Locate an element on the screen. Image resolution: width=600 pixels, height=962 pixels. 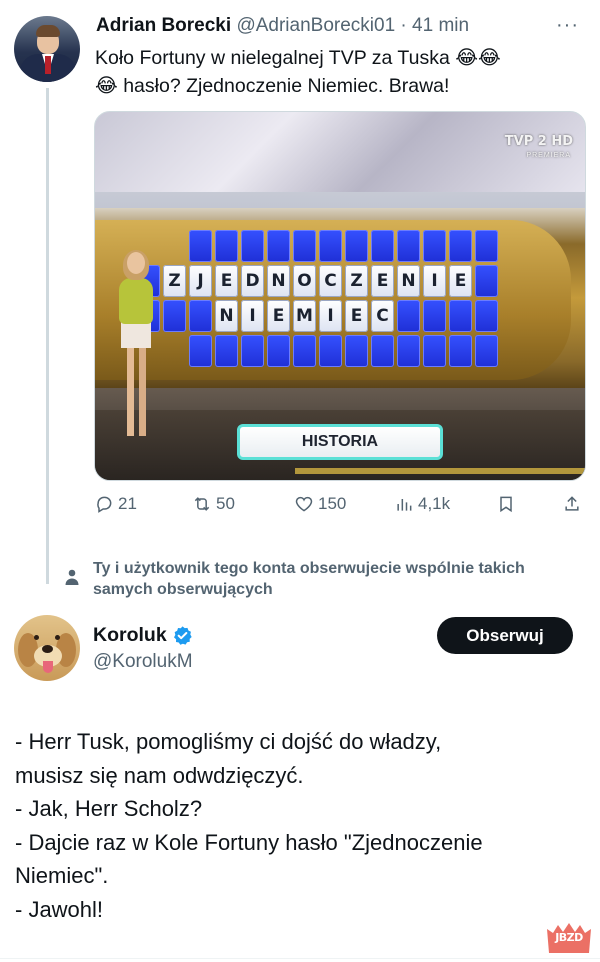
share-icon is located at coordinates (572, 503).